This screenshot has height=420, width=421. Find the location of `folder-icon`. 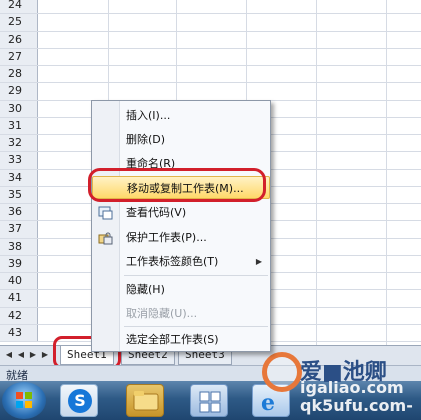

folder-icon is located at coordinates (146, 401).